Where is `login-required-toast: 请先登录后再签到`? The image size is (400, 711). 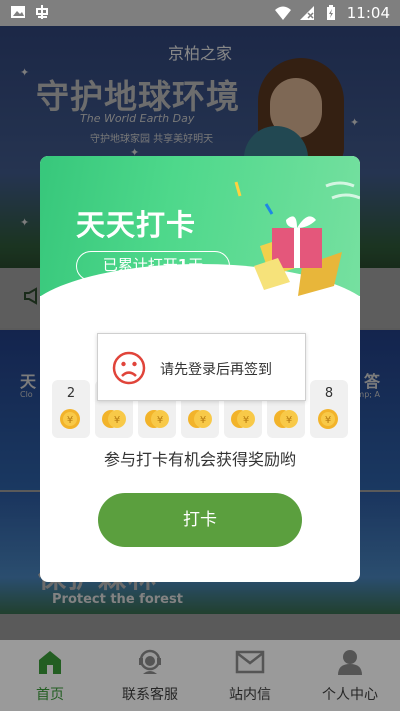 login-required-toast: 请先登录后再签到 is located at coordinates (201, 367).